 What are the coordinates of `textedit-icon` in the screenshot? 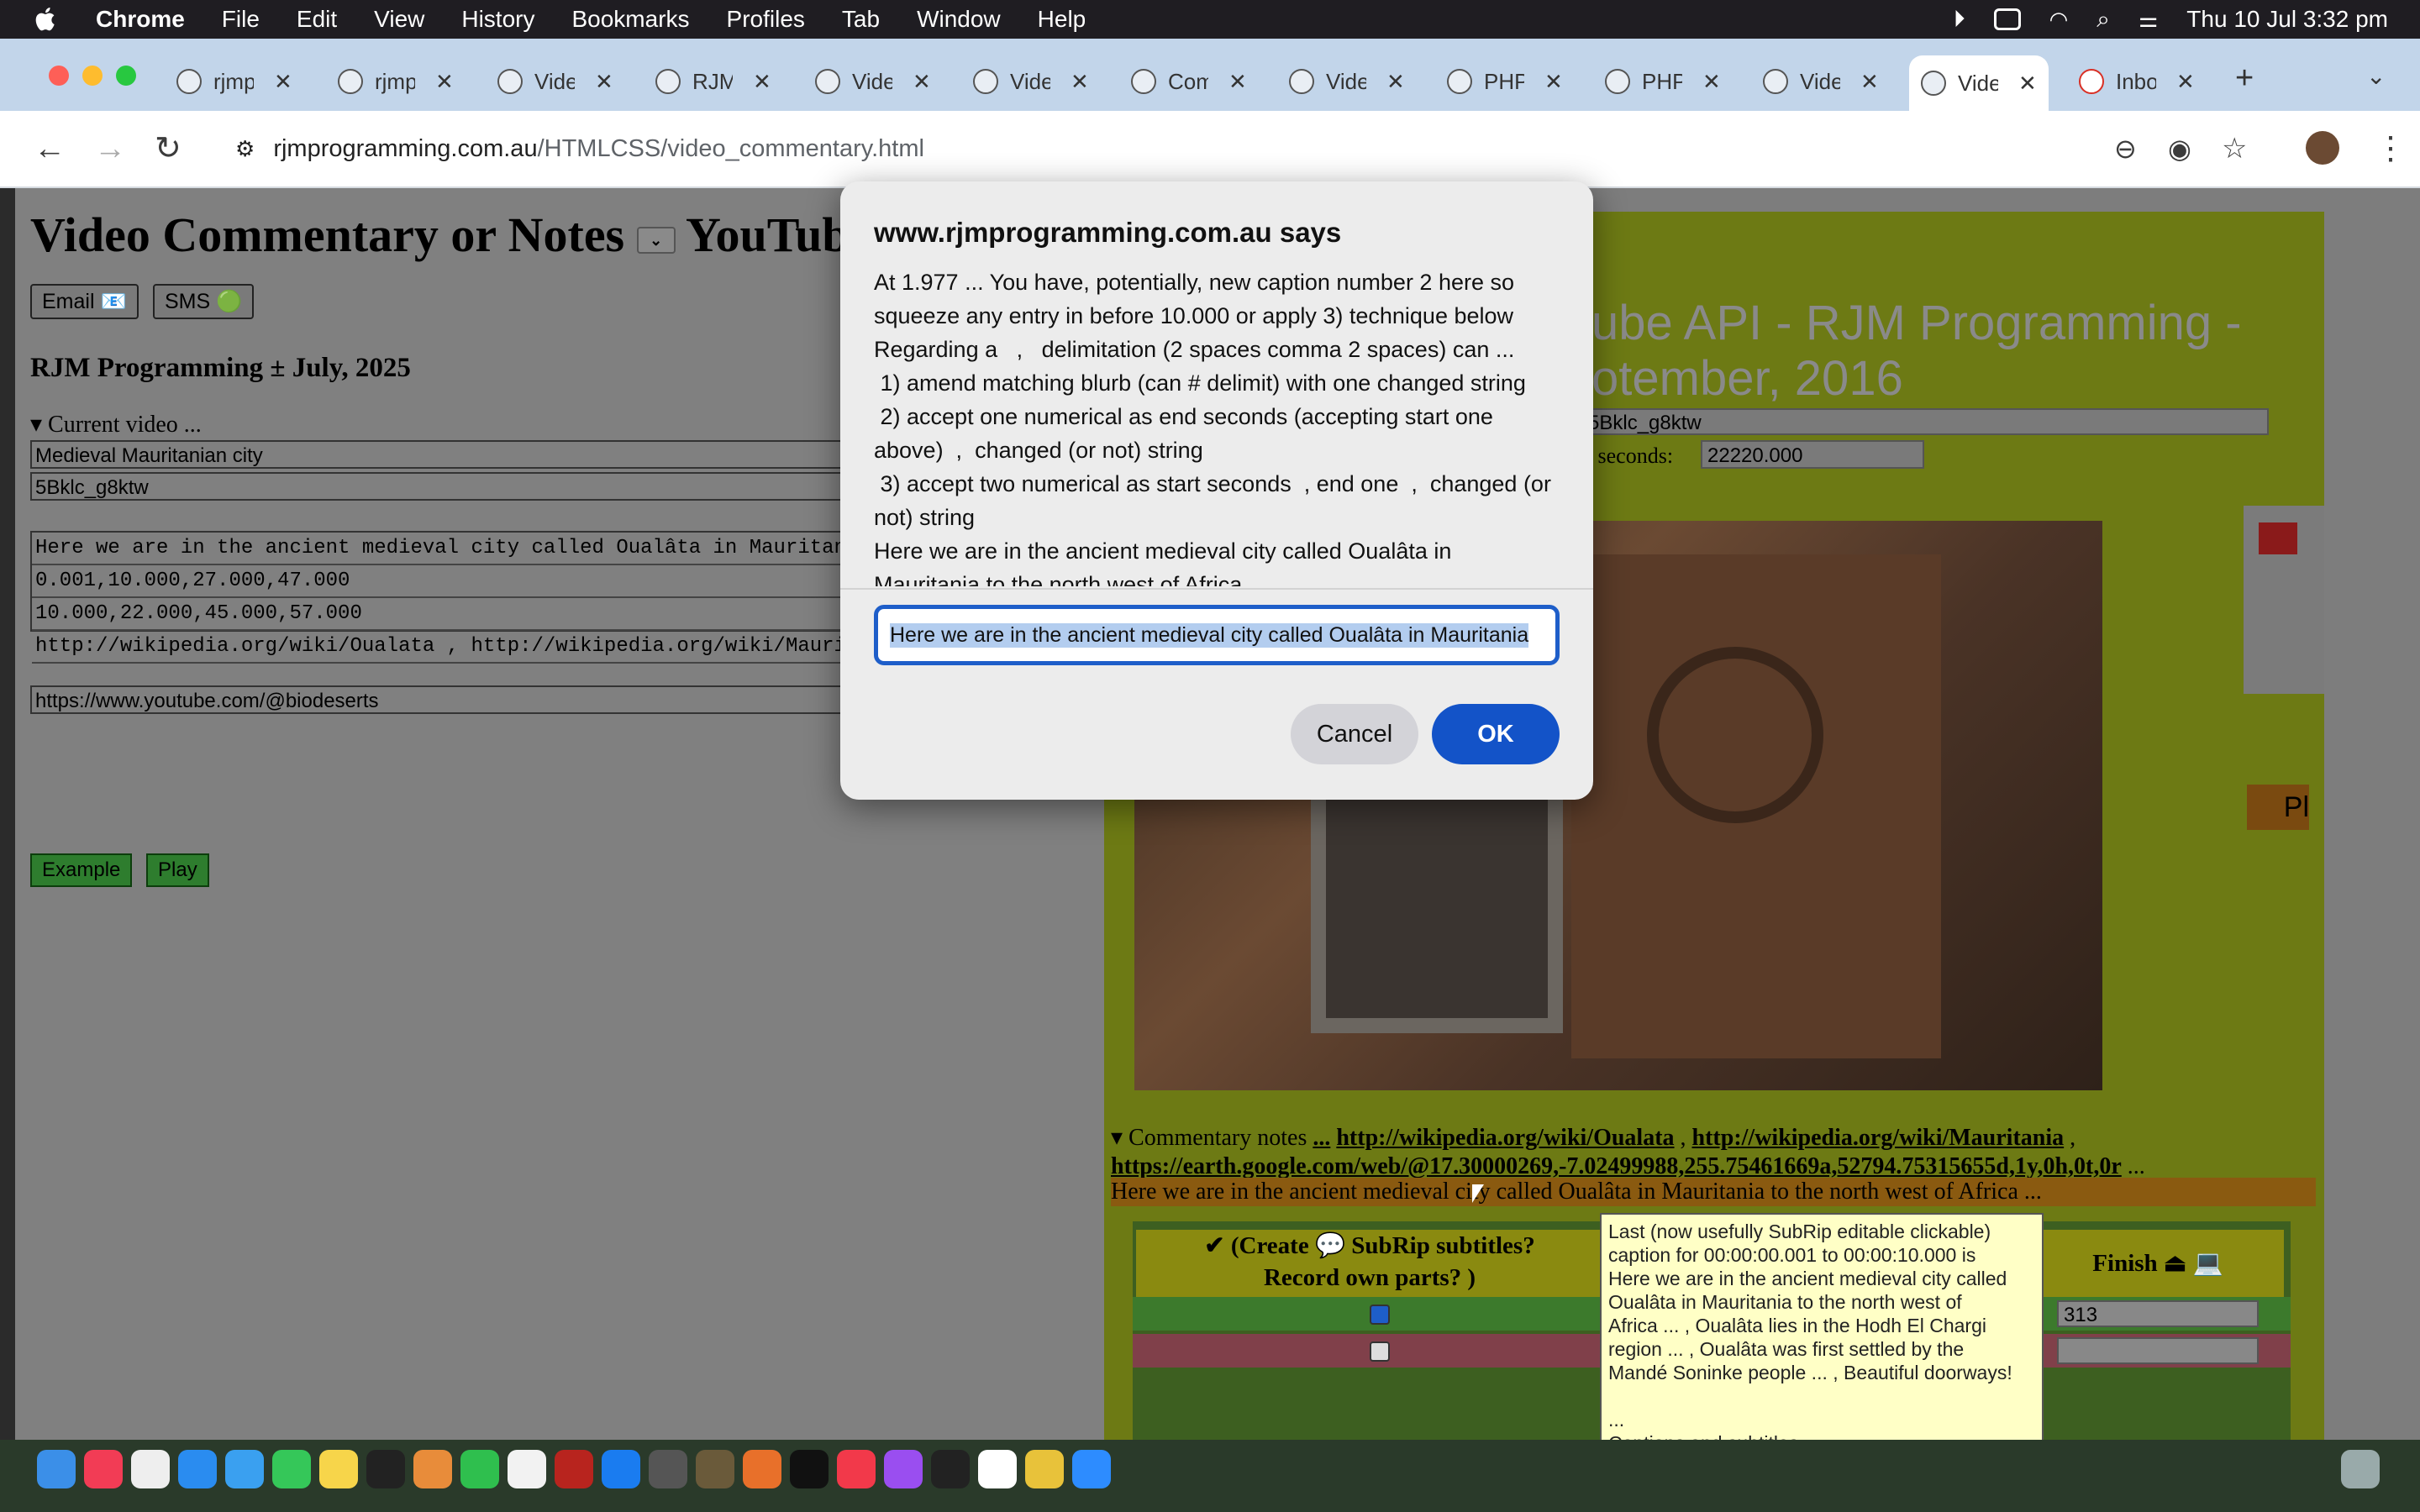 It's located at (527, 1469).